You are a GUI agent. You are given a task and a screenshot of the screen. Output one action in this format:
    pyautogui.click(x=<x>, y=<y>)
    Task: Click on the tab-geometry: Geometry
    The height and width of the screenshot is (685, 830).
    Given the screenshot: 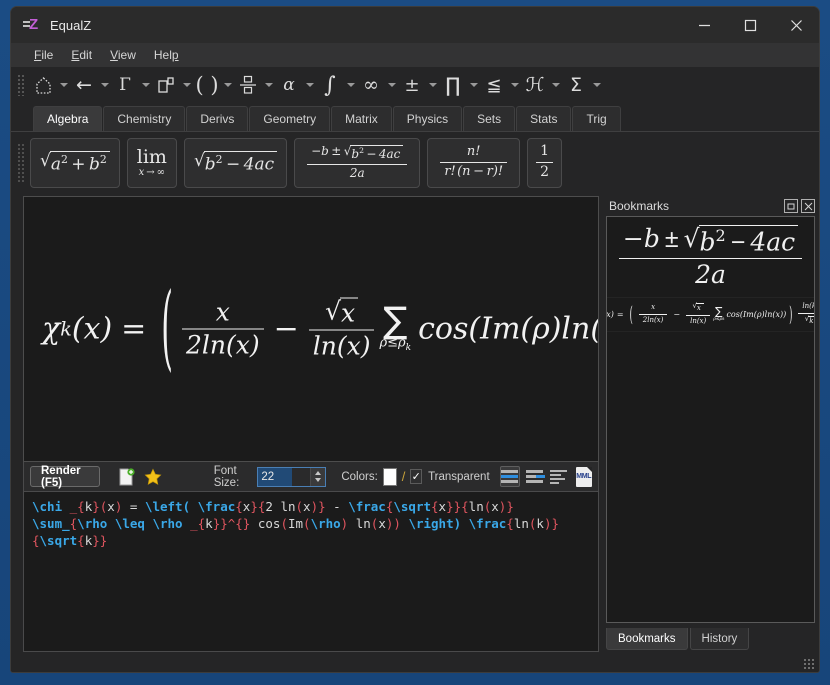 What is the action you would take?
    pyautogui.click(x=290, y=118)
    